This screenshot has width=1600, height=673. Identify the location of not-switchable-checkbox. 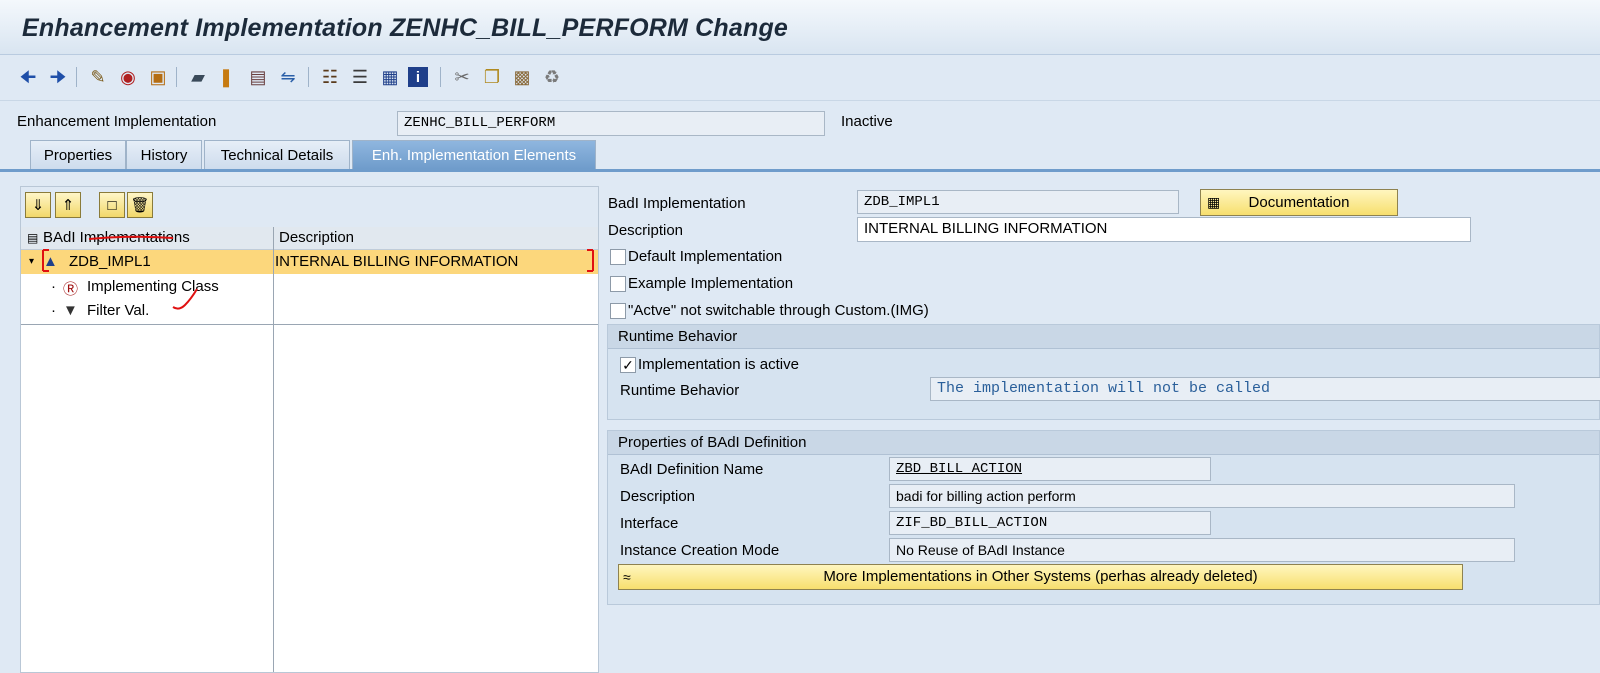
(618, 311).